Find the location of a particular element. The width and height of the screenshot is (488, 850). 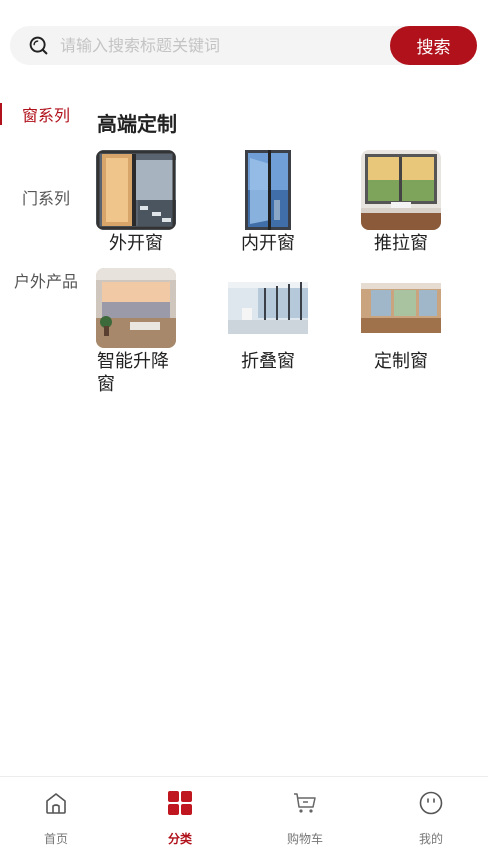

product-label: 智能升降窗 is located at coordinates (133, 373).